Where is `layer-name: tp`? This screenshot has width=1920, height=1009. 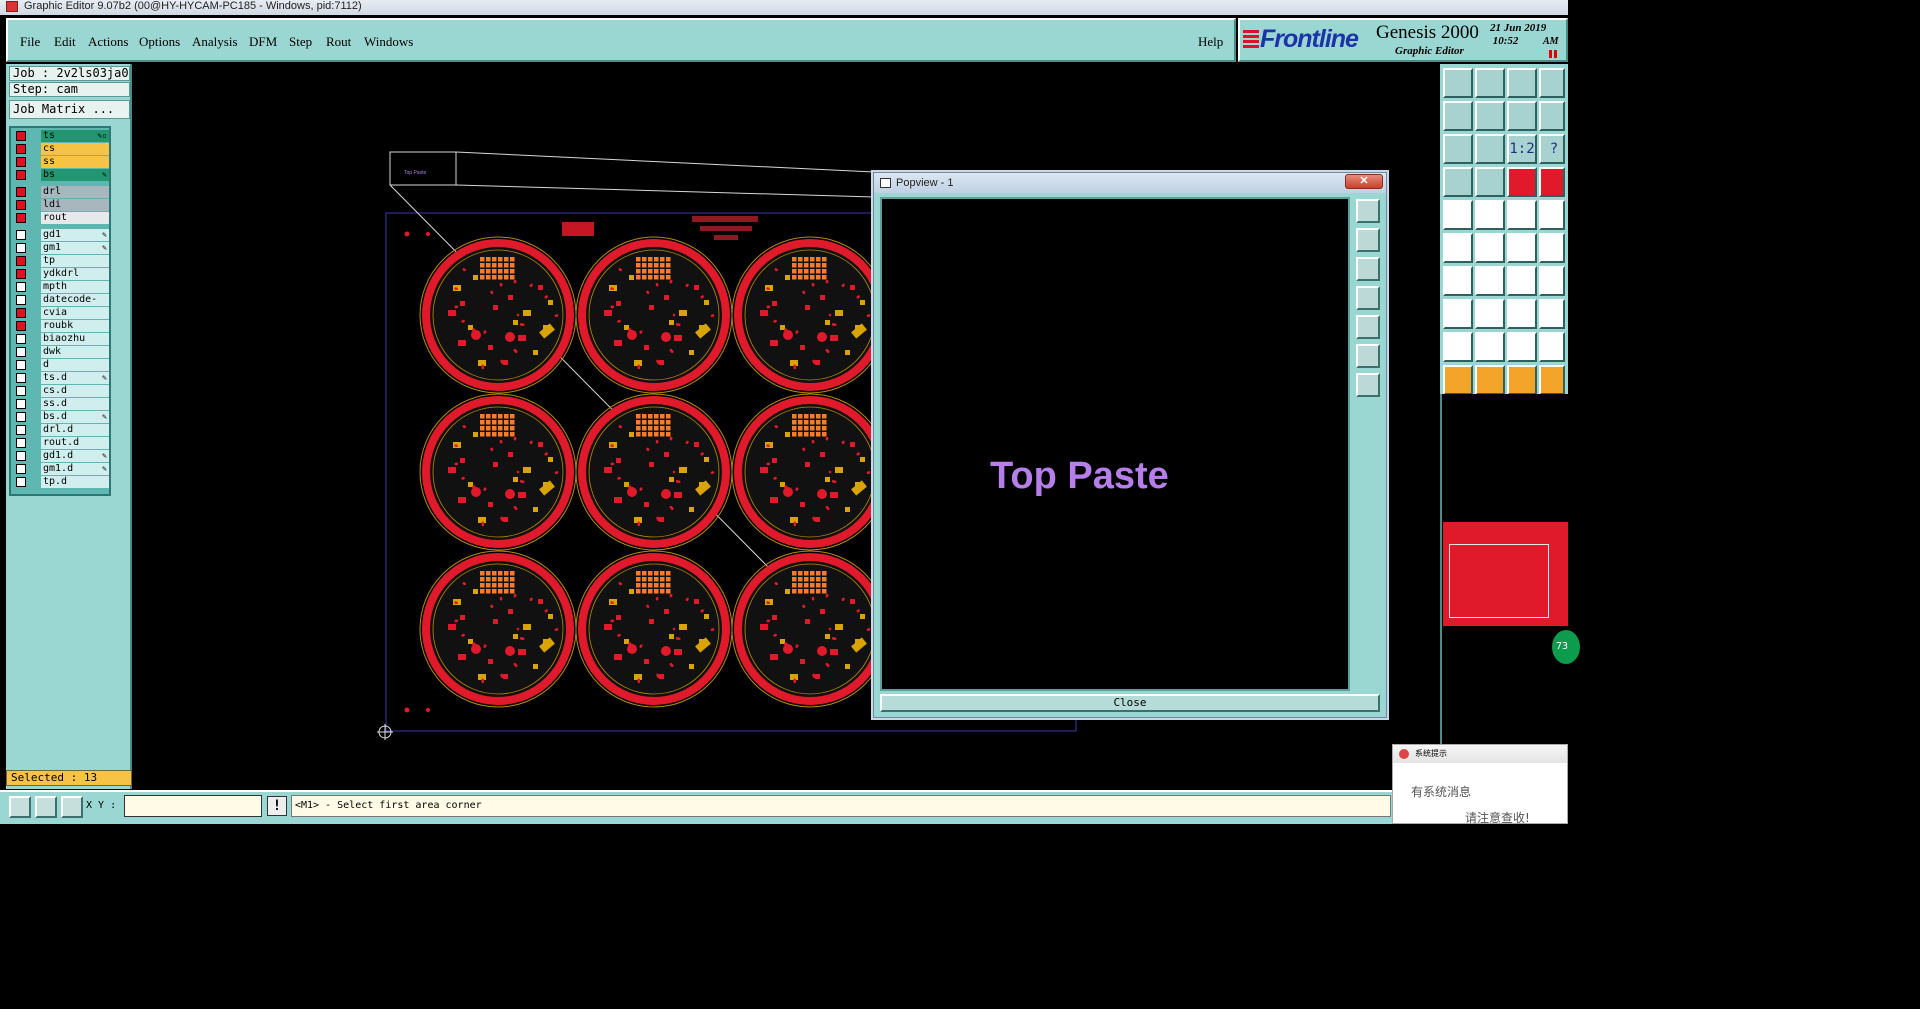
layer-name: tp is located at coordinates (75, 261).